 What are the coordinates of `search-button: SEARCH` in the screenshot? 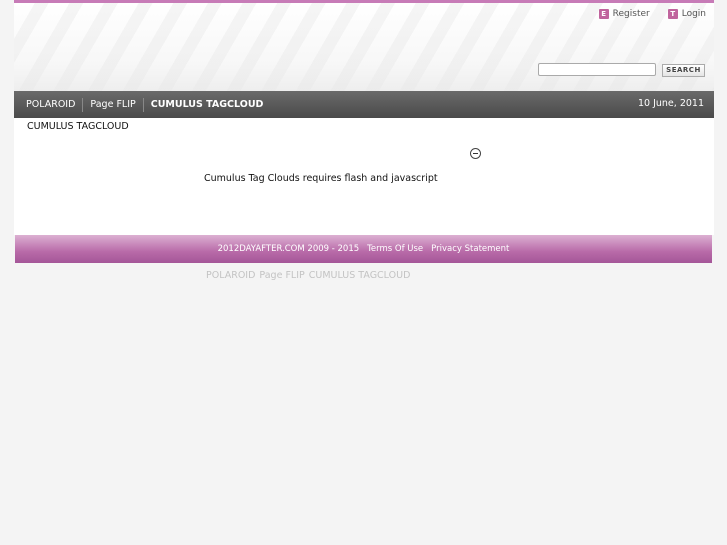 It's located at (683, 70).